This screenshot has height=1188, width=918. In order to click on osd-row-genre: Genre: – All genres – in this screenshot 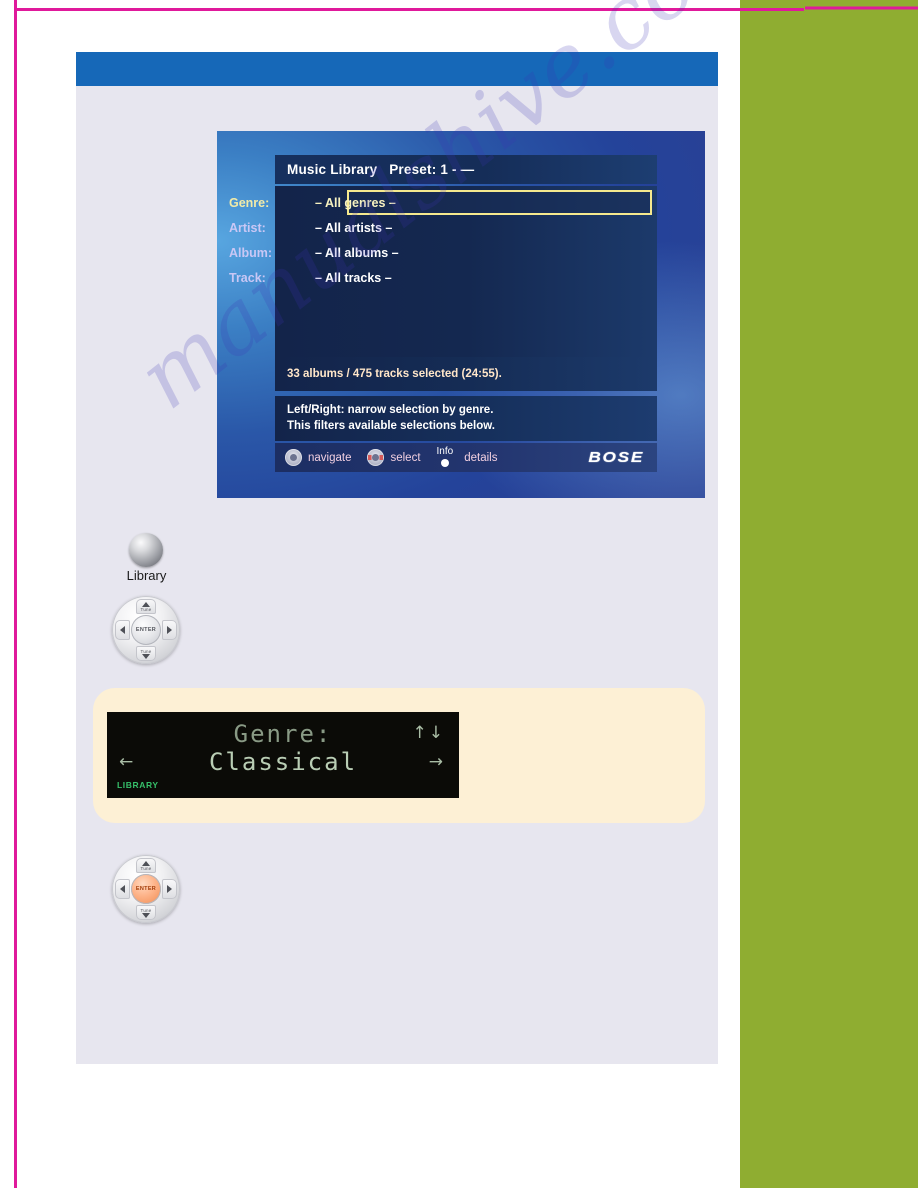, I will do `click(409, 203)`.